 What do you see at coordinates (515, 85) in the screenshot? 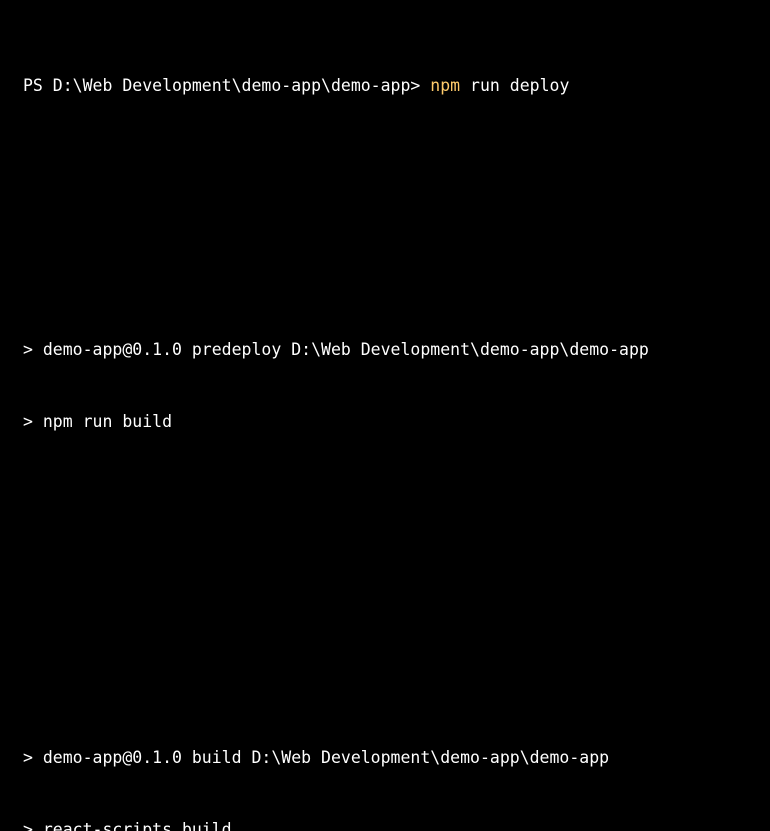
I see `command-arguments: run deploy` at bounding box center [515, 85].